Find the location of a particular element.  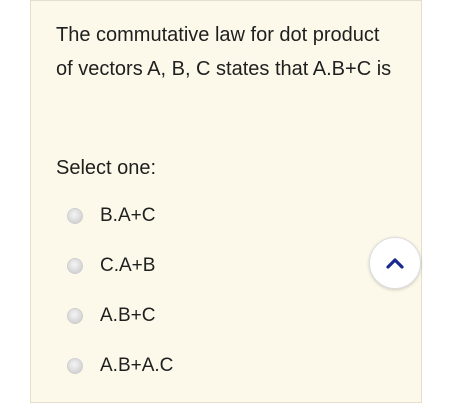

answer-option-label: C.A+B is located at coordinates (128, 265).